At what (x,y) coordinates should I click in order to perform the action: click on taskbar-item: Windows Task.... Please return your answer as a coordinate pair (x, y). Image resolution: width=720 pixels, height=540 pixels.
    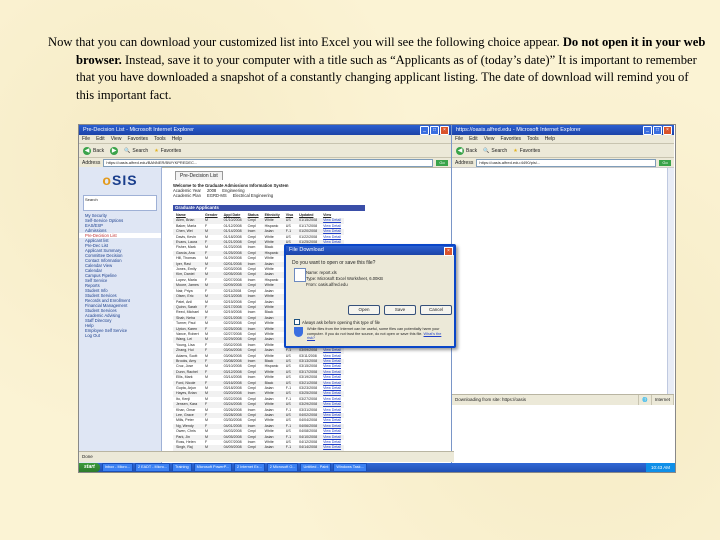
    Looking at the image, I should click on (350, 467).